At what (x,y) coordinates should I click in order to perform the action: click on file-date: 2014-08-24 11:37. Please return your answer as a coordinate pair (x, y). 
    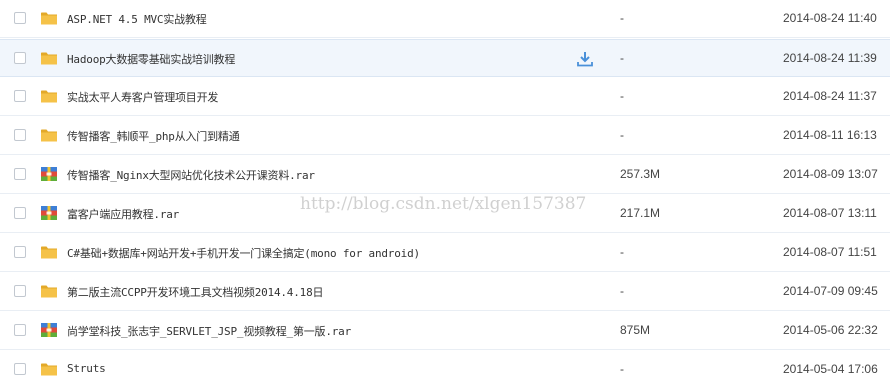
    Looking at the image, I should click on (830, 96).